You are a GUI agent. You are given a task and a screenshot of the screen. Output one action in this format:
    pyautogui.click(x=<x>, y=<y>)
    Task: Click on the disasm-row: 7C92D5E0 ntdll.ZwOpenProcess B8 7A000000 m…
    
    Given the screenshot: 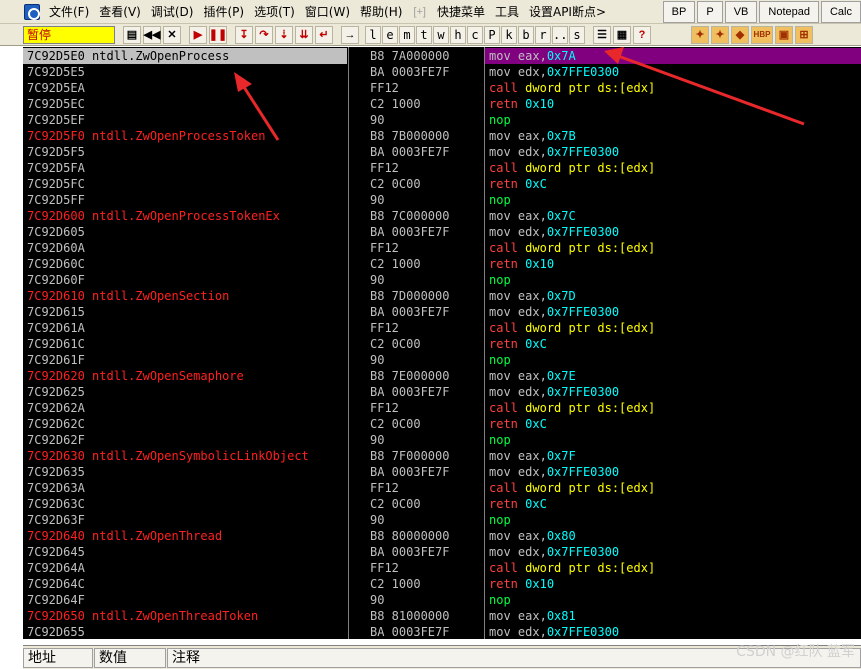 What is the action you would take?
    pyautogui.click(x=442, y=56)
    